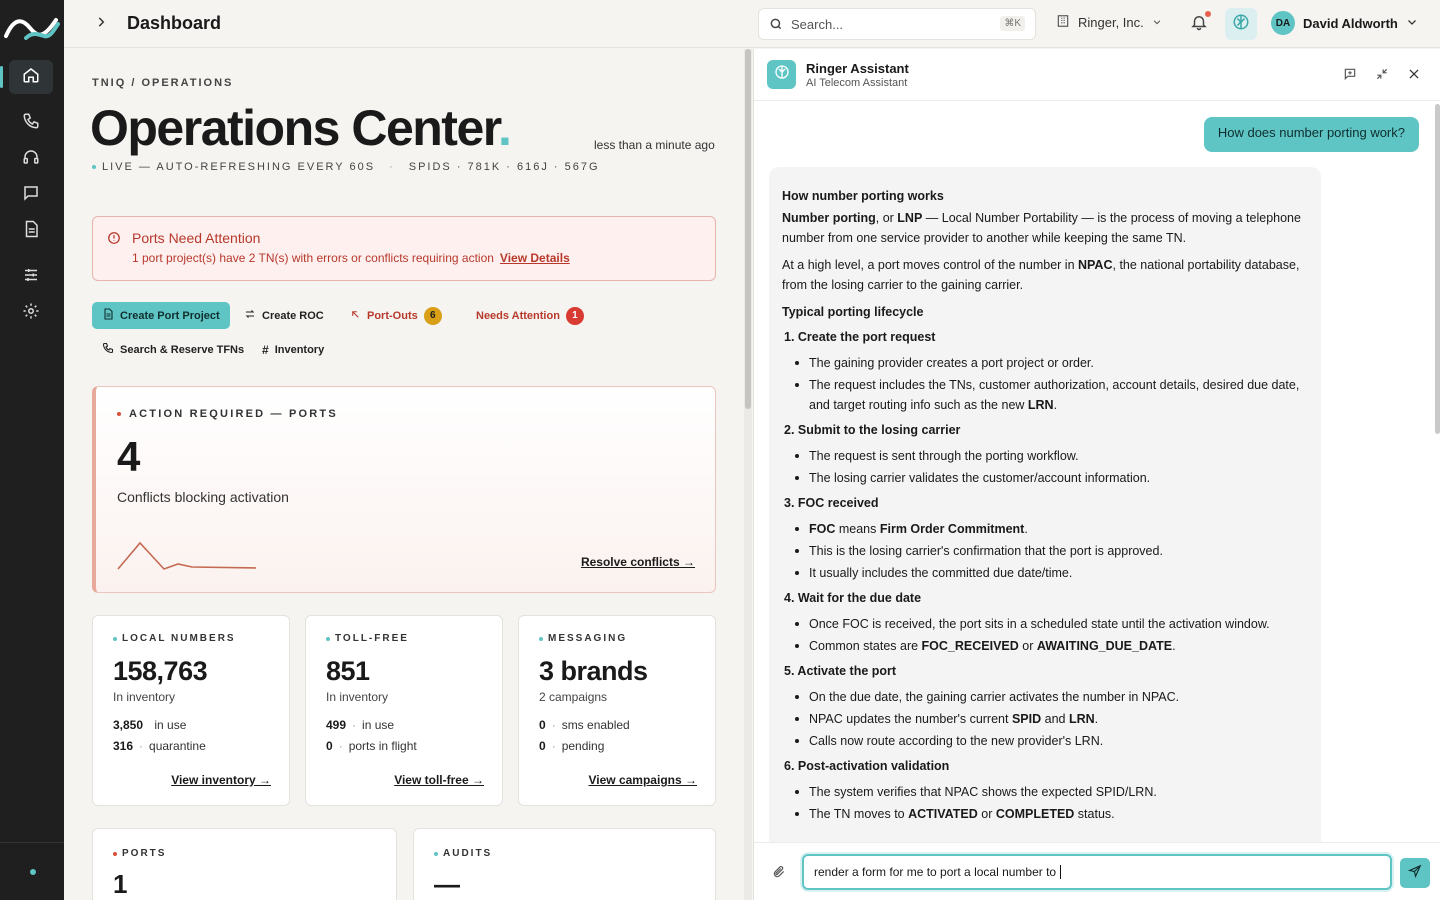 The height and width of the screenshot is (900, 1440). I want to click on step-heading: 1. Create the port request, so click(860, 337).